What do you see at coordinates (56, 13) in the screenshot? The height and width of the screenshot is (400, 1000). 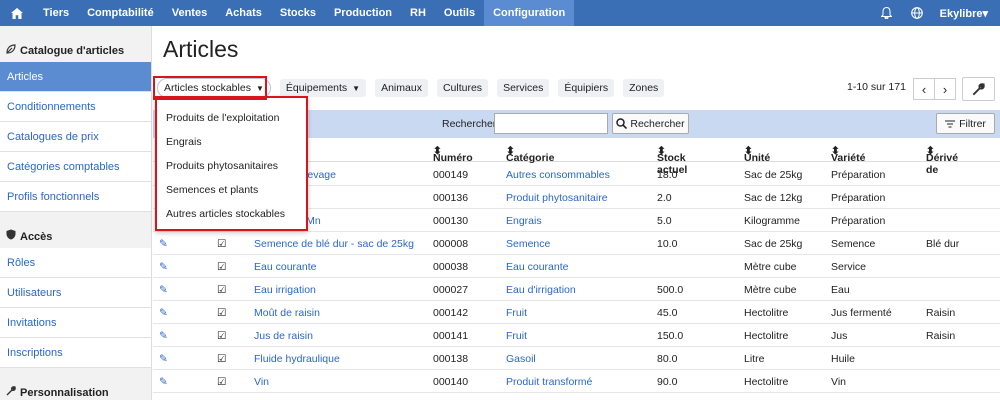 I see `nav-tiers: Tiers` at bounding box center [56, 13].